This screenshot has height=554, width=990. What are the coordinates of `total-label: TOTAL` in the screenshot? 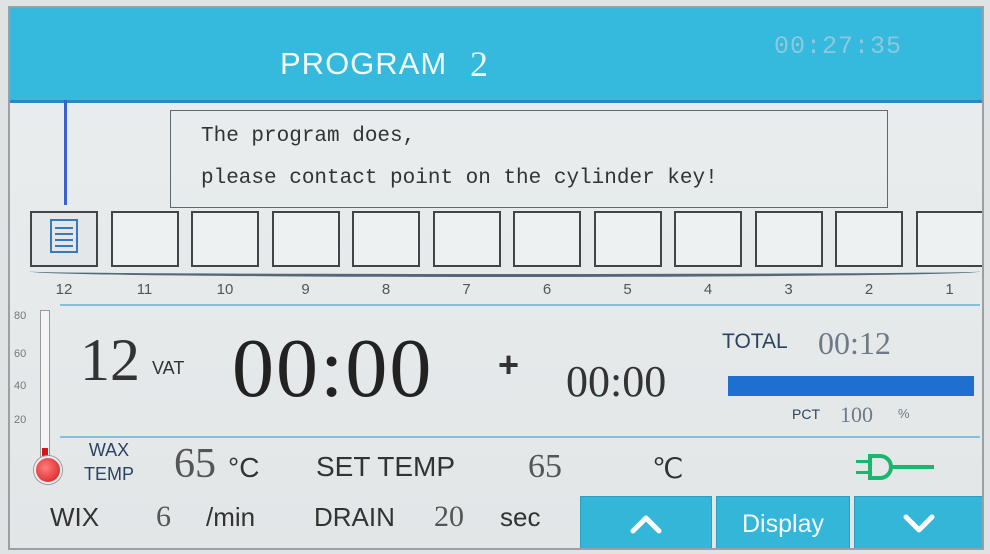 It's located at (755, 341).